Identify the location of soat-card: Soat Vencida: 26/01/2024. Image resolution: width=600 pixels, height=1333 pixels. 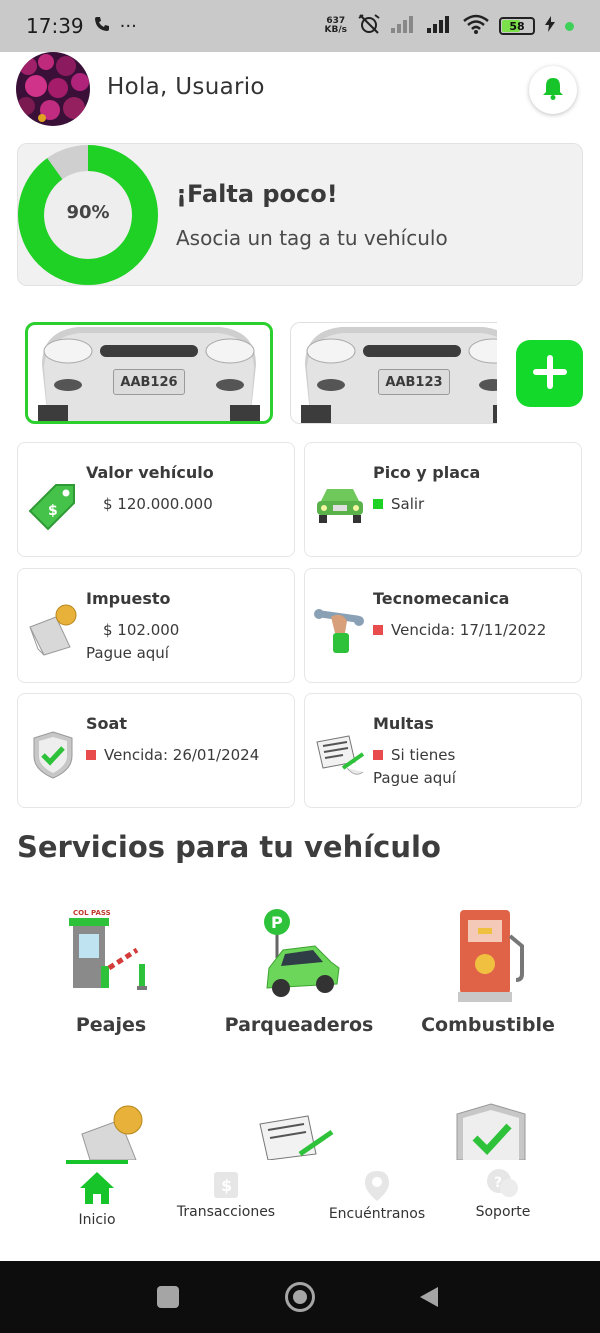
(156, 750).